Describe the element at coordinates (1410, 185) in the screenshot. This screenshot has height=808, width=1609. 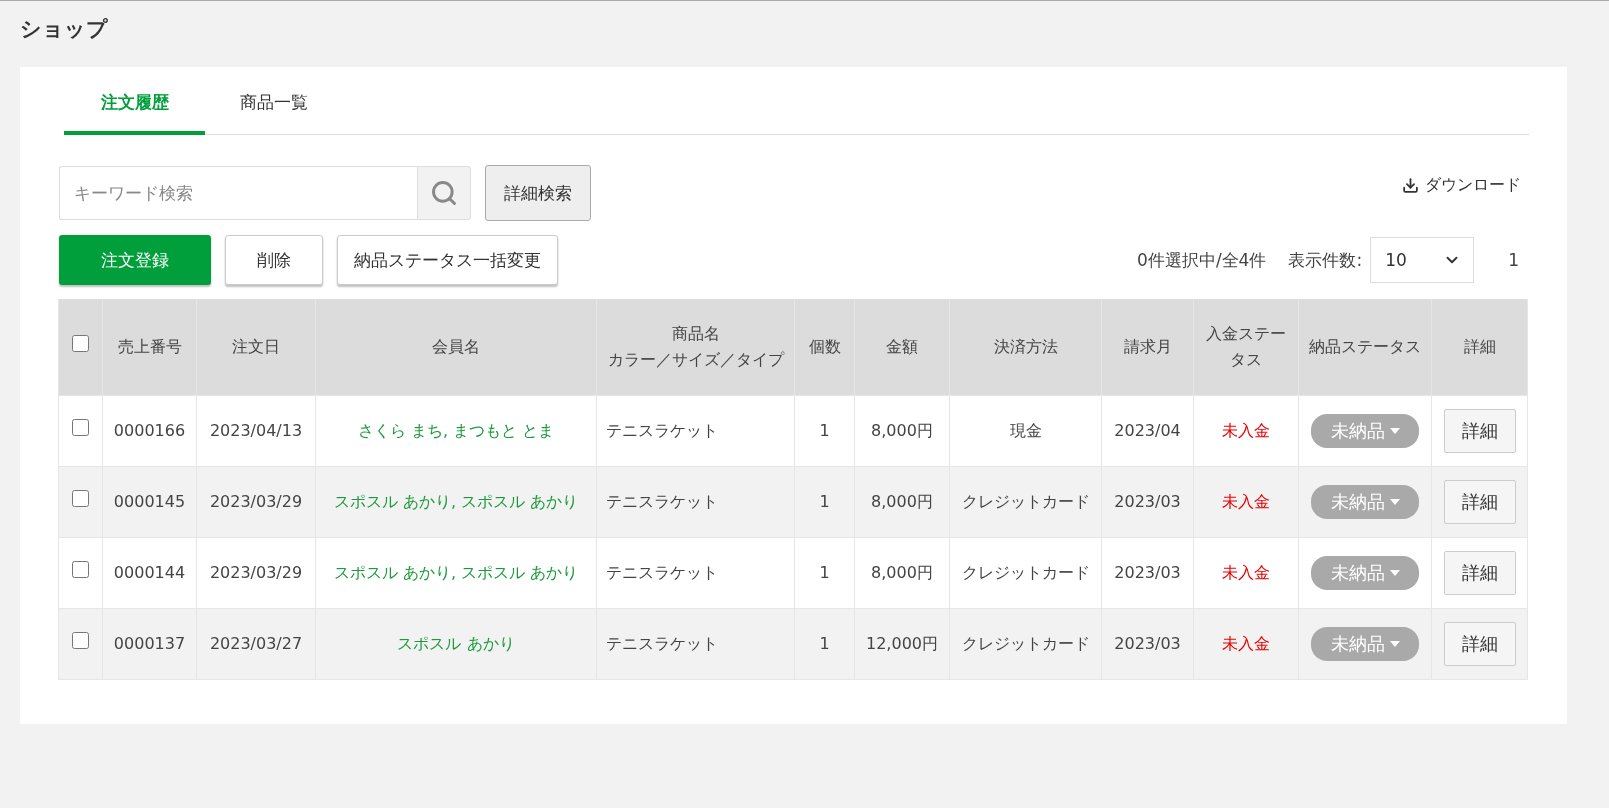
I see `download-icon` at that location.